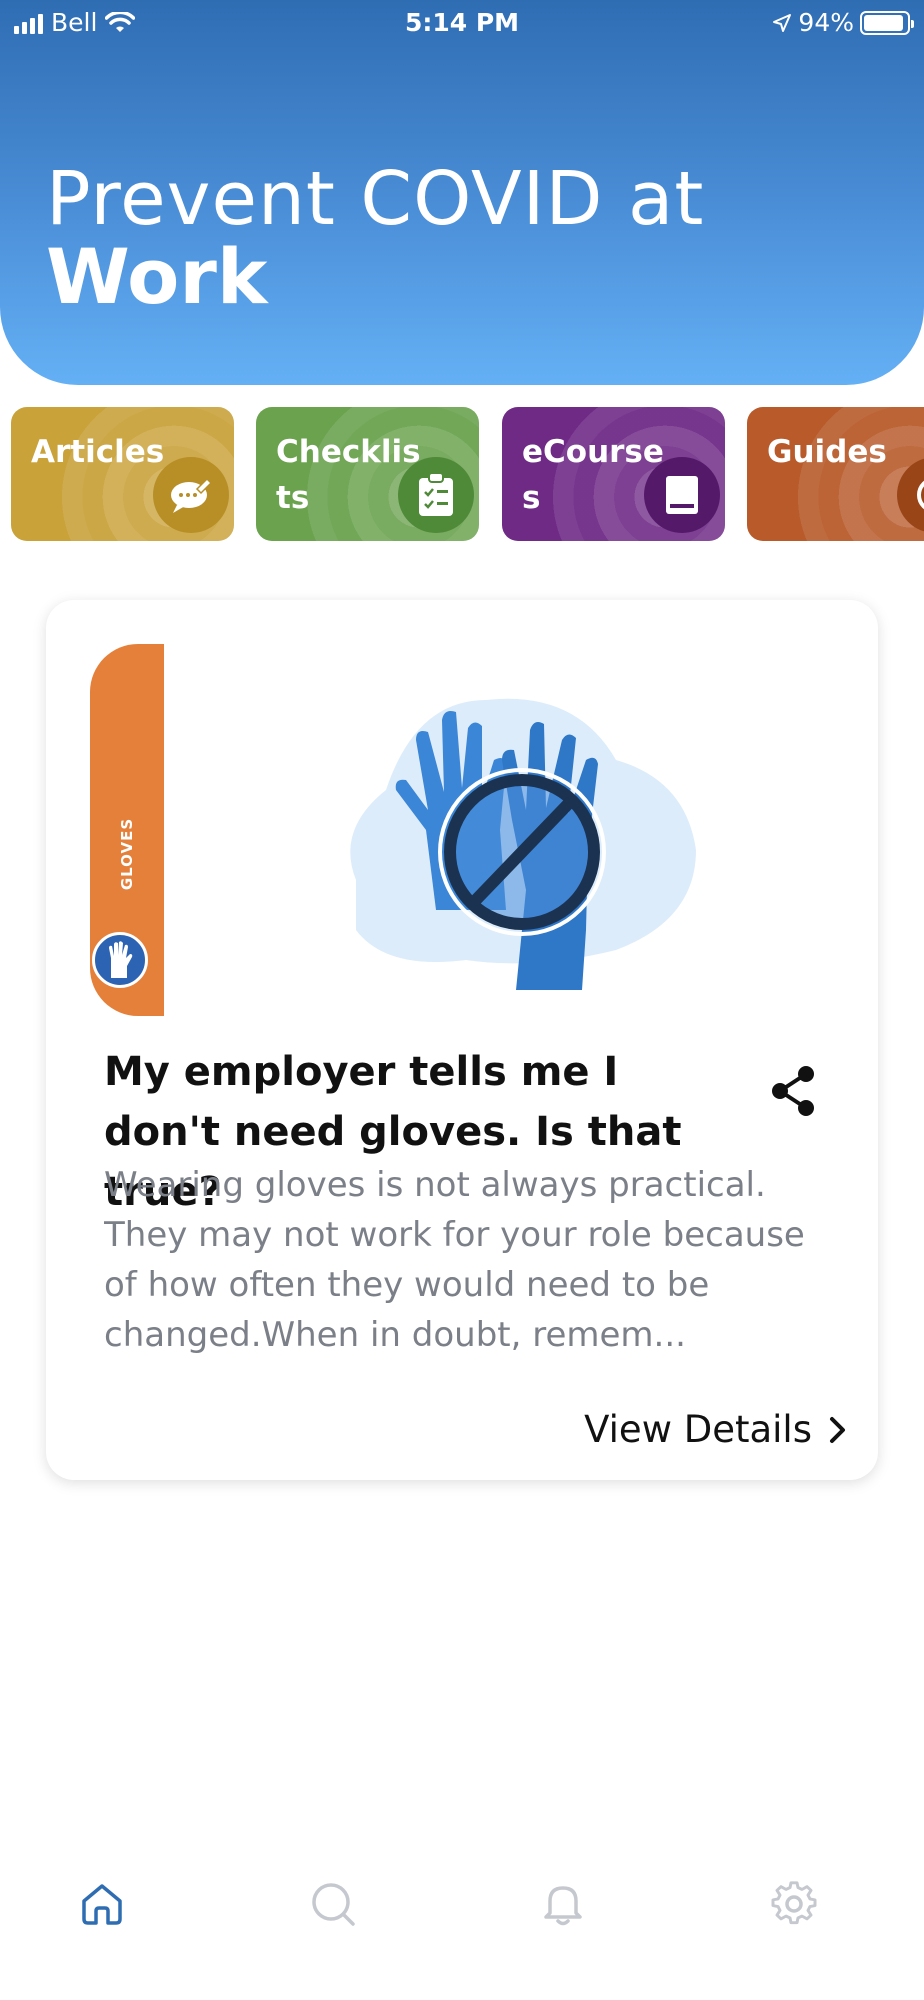  I want to click on bottom-nav, so click(462, 1905).